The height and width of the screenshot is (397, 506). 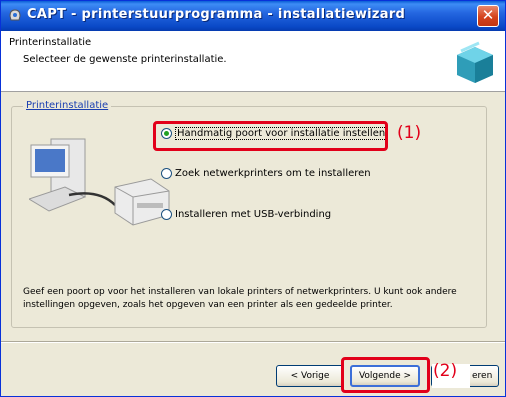 I want to click on cancel-button-label: eren, so click(x=482, y=376).